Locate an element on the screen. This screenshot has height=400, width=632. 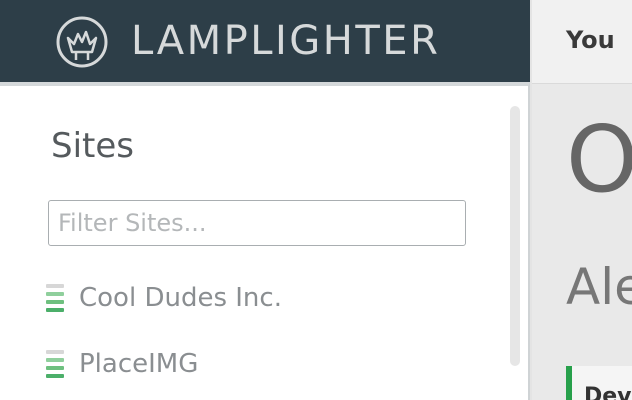
site-item-placeimg: PlaceIMG is located at coordinates (122, 364).